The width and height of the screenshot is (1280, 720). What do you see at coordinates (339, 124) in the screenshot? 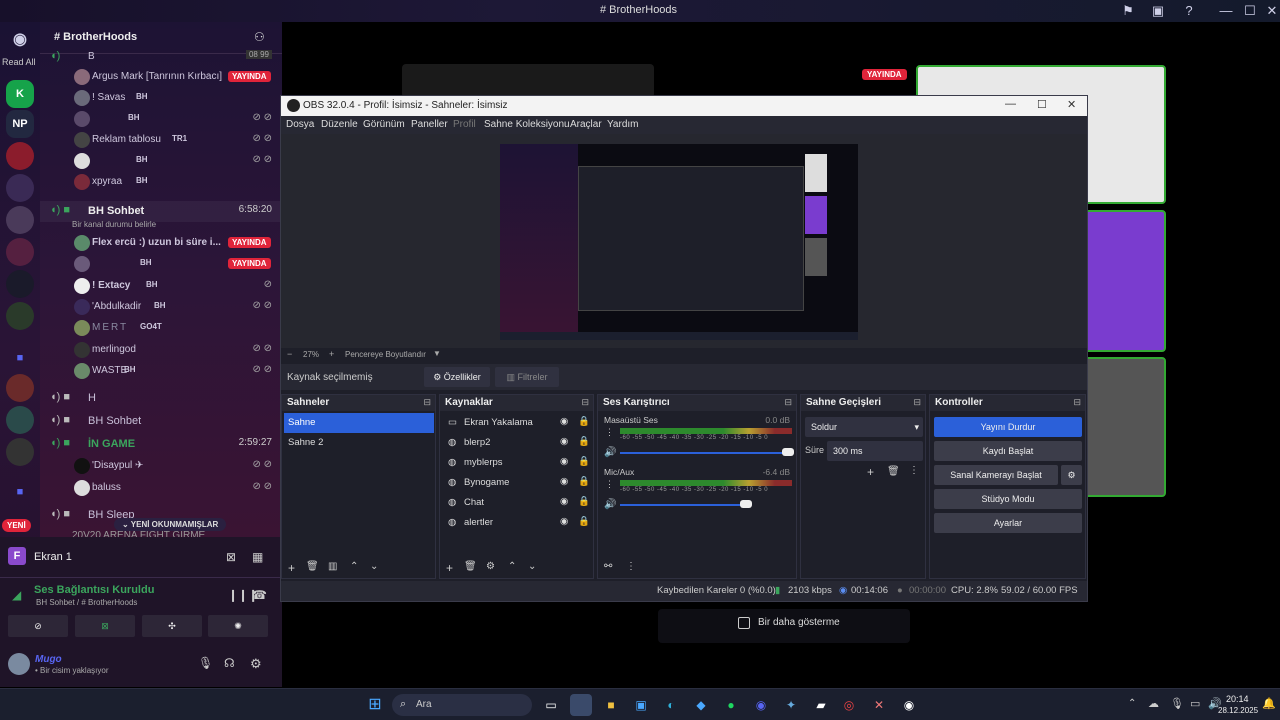
I see `menu-edit: Düzenle` at bounding box center [339, 124].